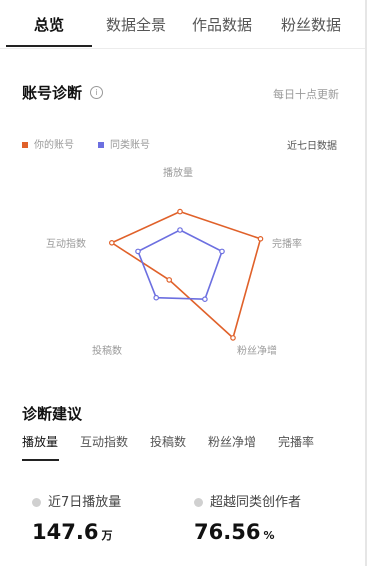 This screenshot has width=367, height=566. I want to click on metric-number: 76.56, so click(227, 532).